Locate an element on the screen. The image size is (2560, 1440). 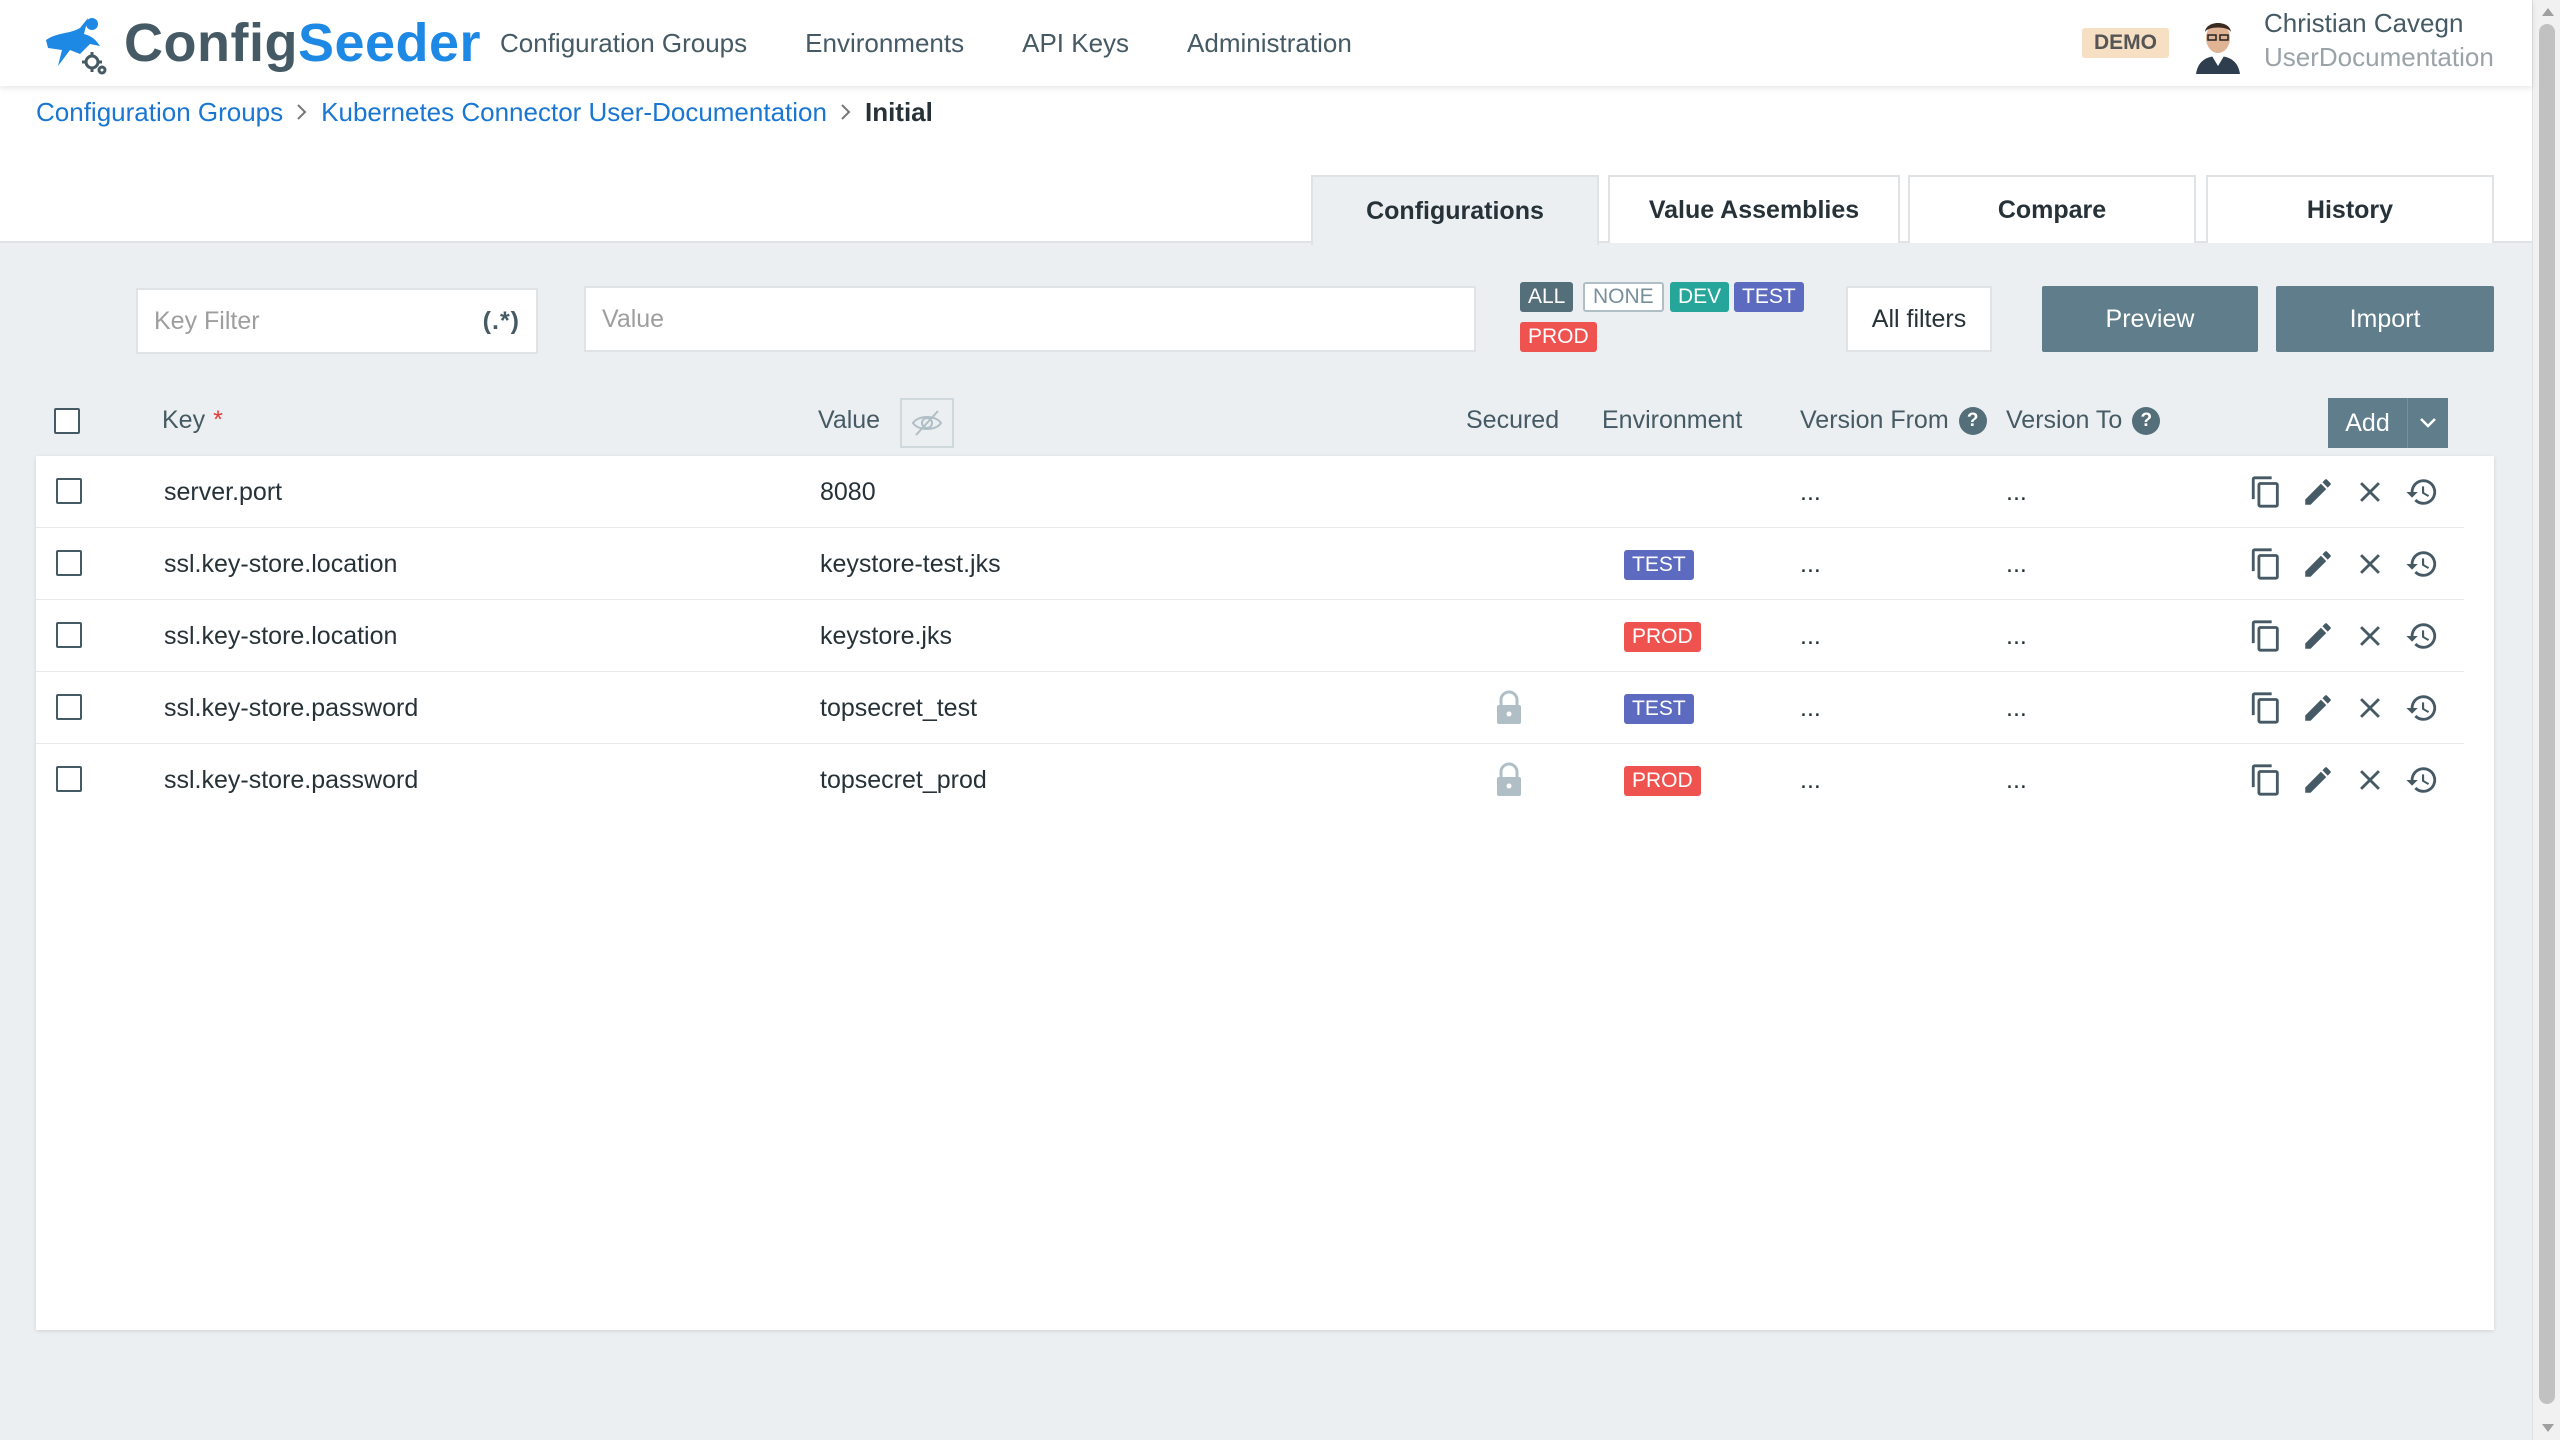
key-filter-input: Key Filter (.*) is located at coordinates (337, 321).